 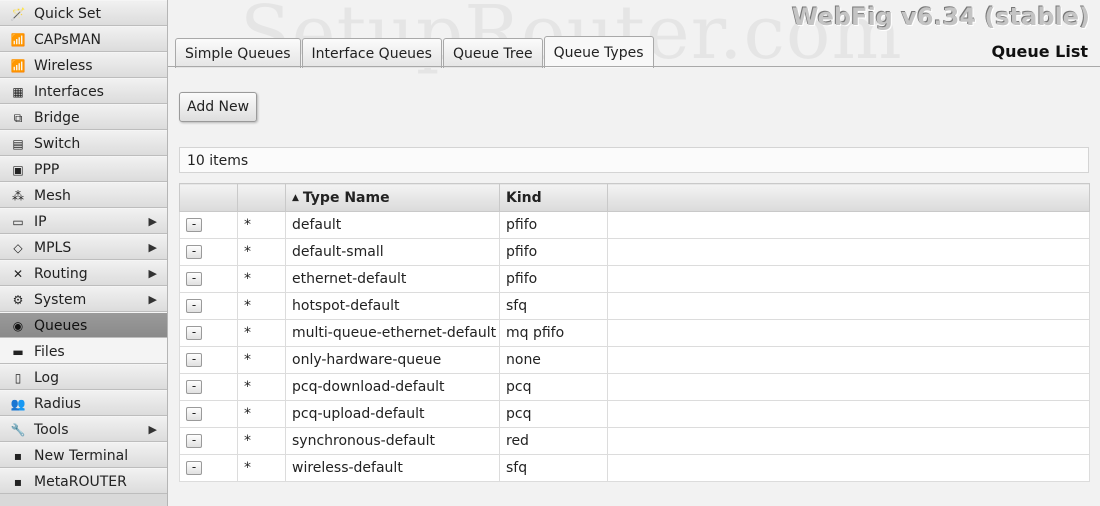 What do you see at coordinates (392, 360) in the screenshot?
I see `type-name-cell: only-hardware-queue` at bounding box center [392, 360].